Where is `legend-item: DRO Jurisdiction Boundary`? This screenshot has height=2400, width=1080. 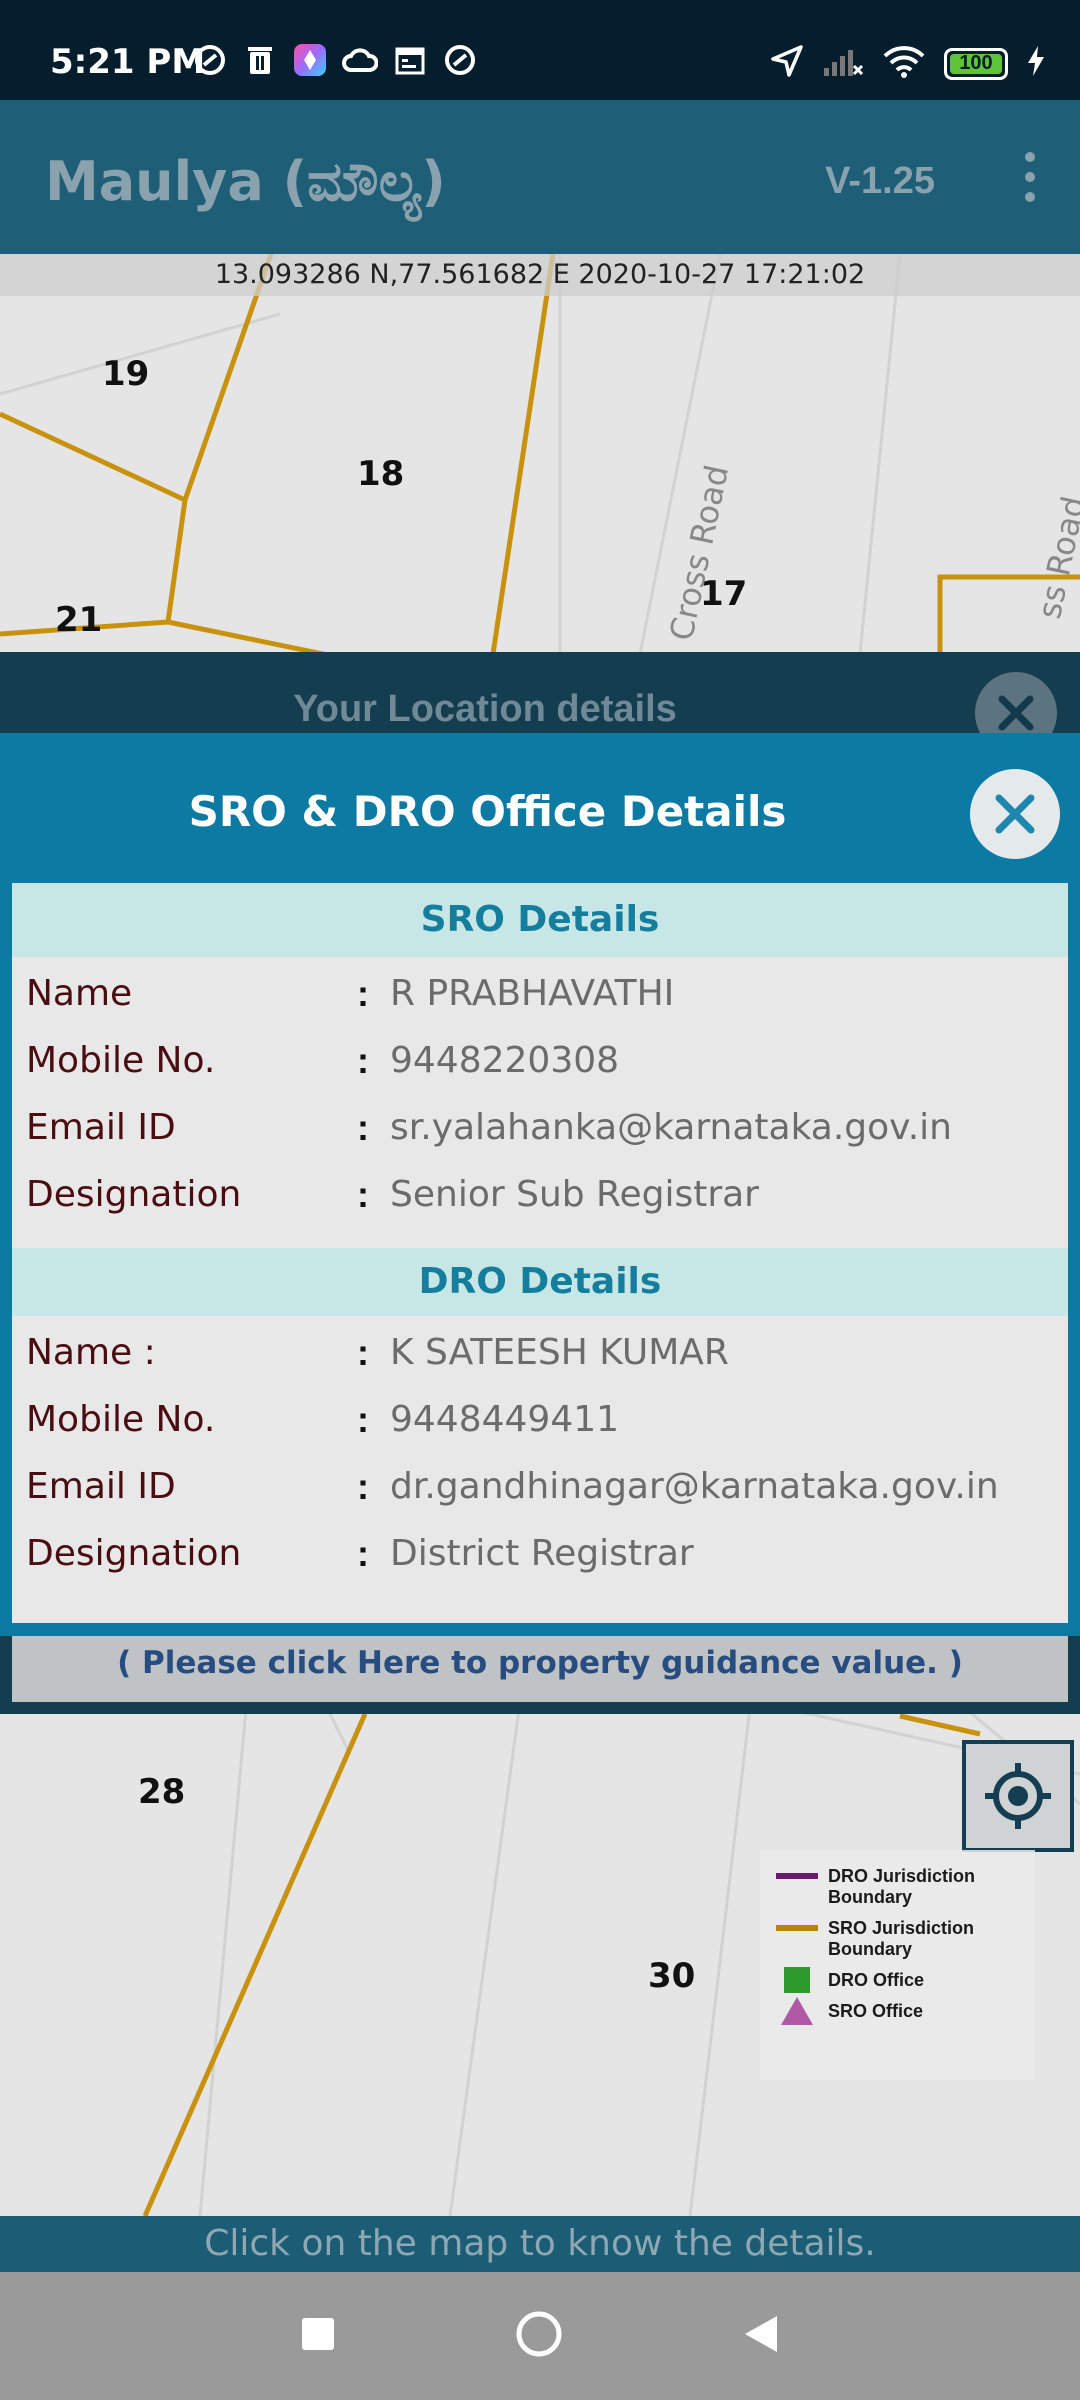
legend-item: DRO Jurisdiction Boundary is located at coordinates (905, 1887).